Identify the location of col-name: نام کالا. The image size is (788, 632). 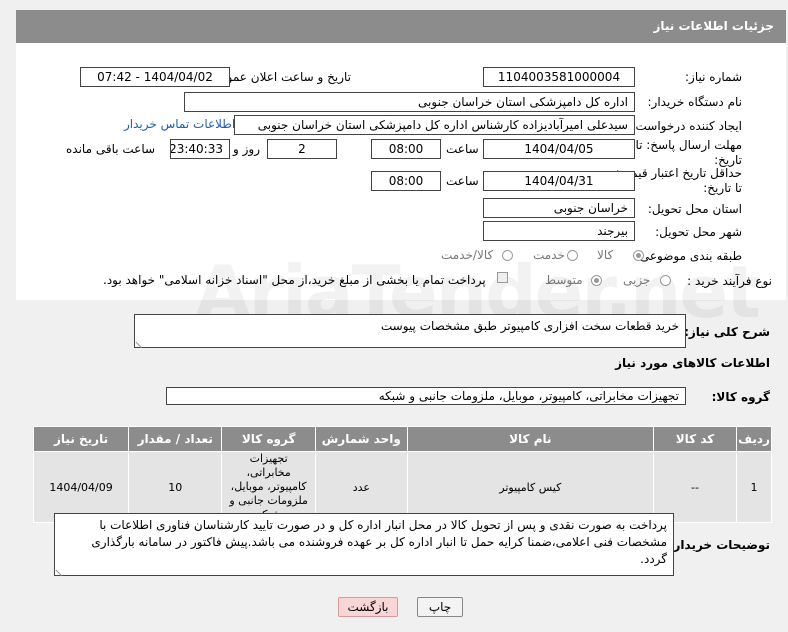
(530, 439).